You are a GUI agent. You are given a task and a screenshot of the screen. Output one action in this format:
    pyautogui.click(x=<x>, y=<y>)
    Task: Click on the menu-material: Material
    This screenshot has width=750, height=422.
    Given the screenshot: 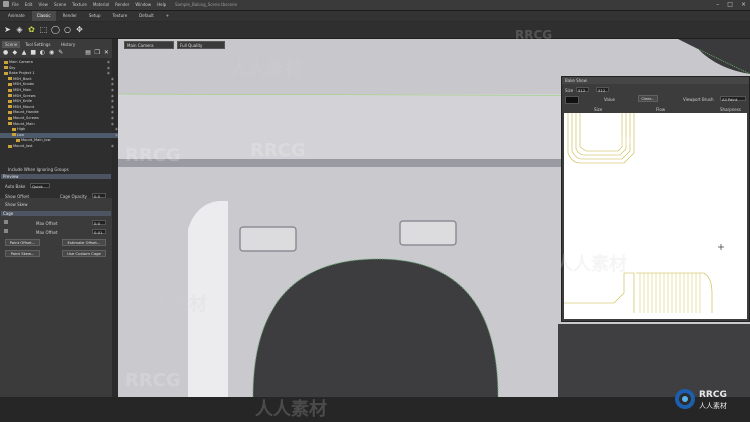 What is the action you would take?
    pyautogui.click(x=101, y=4)
    